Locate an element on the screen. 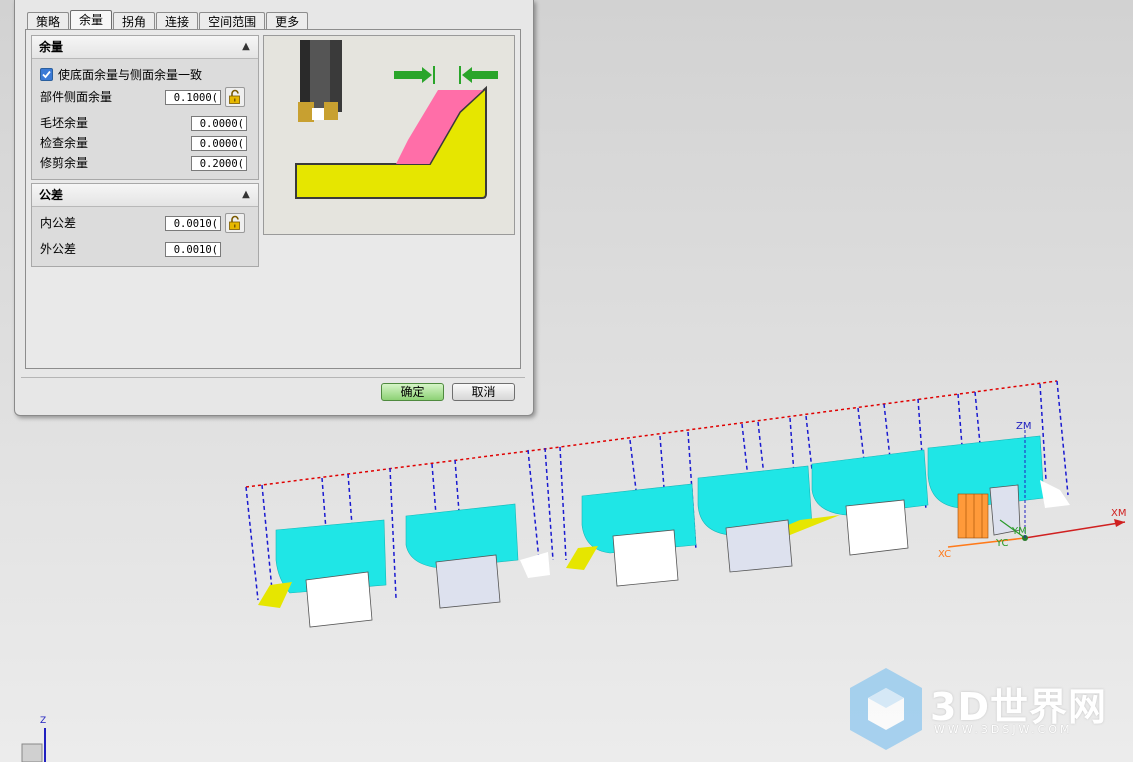 The height and width of the screenshot is (762, 1133). button-separator is located at coordinates (273, 377).